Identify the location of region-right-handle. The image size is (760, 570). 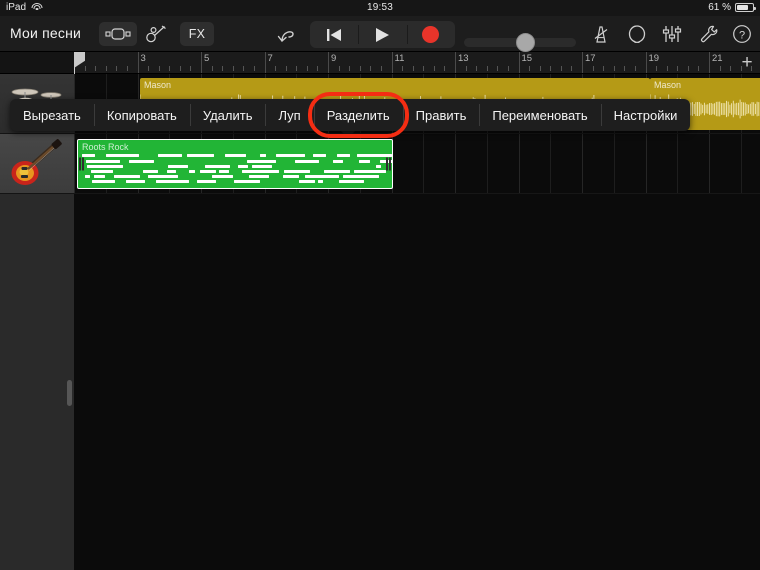
(388, 164).